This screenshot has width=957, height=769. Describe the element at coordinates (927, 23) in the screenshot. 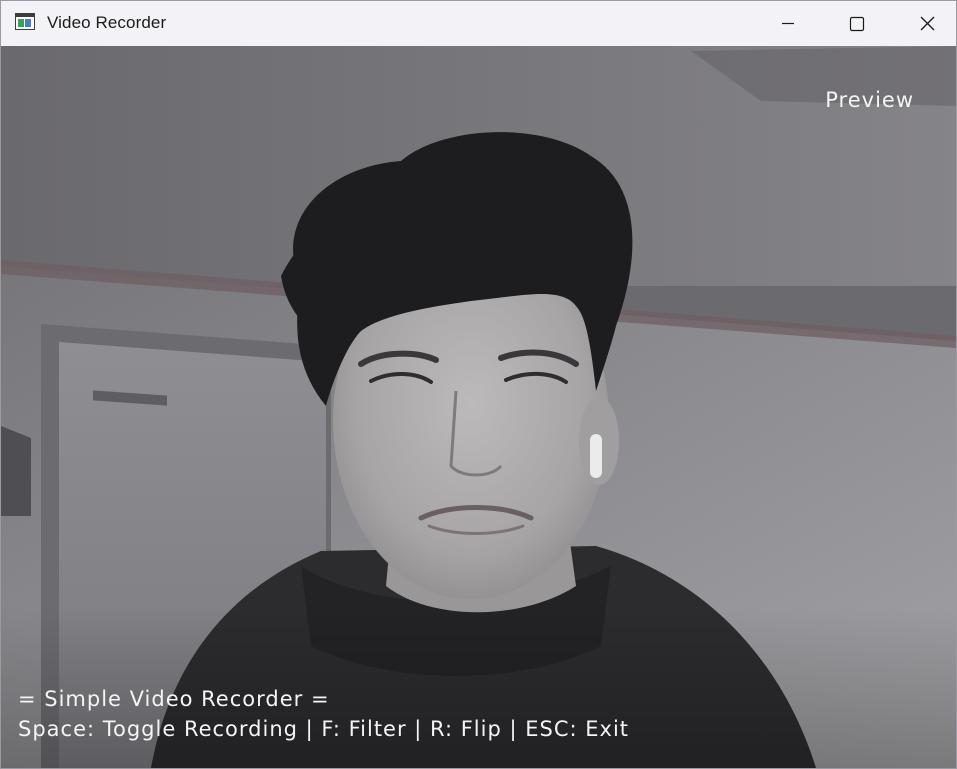

I see `close-icon` at that location.